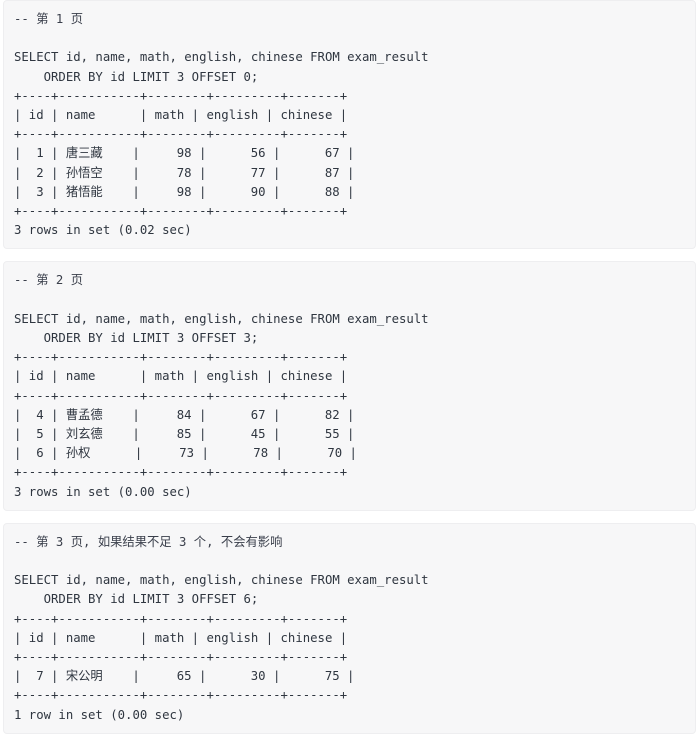 The height and width of the screenshot is (734, 699). What do you see at coordinates (184, 153) in the screenshot?
I see `table-row: | 1 | 唐三藏 | 98 | 56 | 67 |` at bounding box center [184, 153].